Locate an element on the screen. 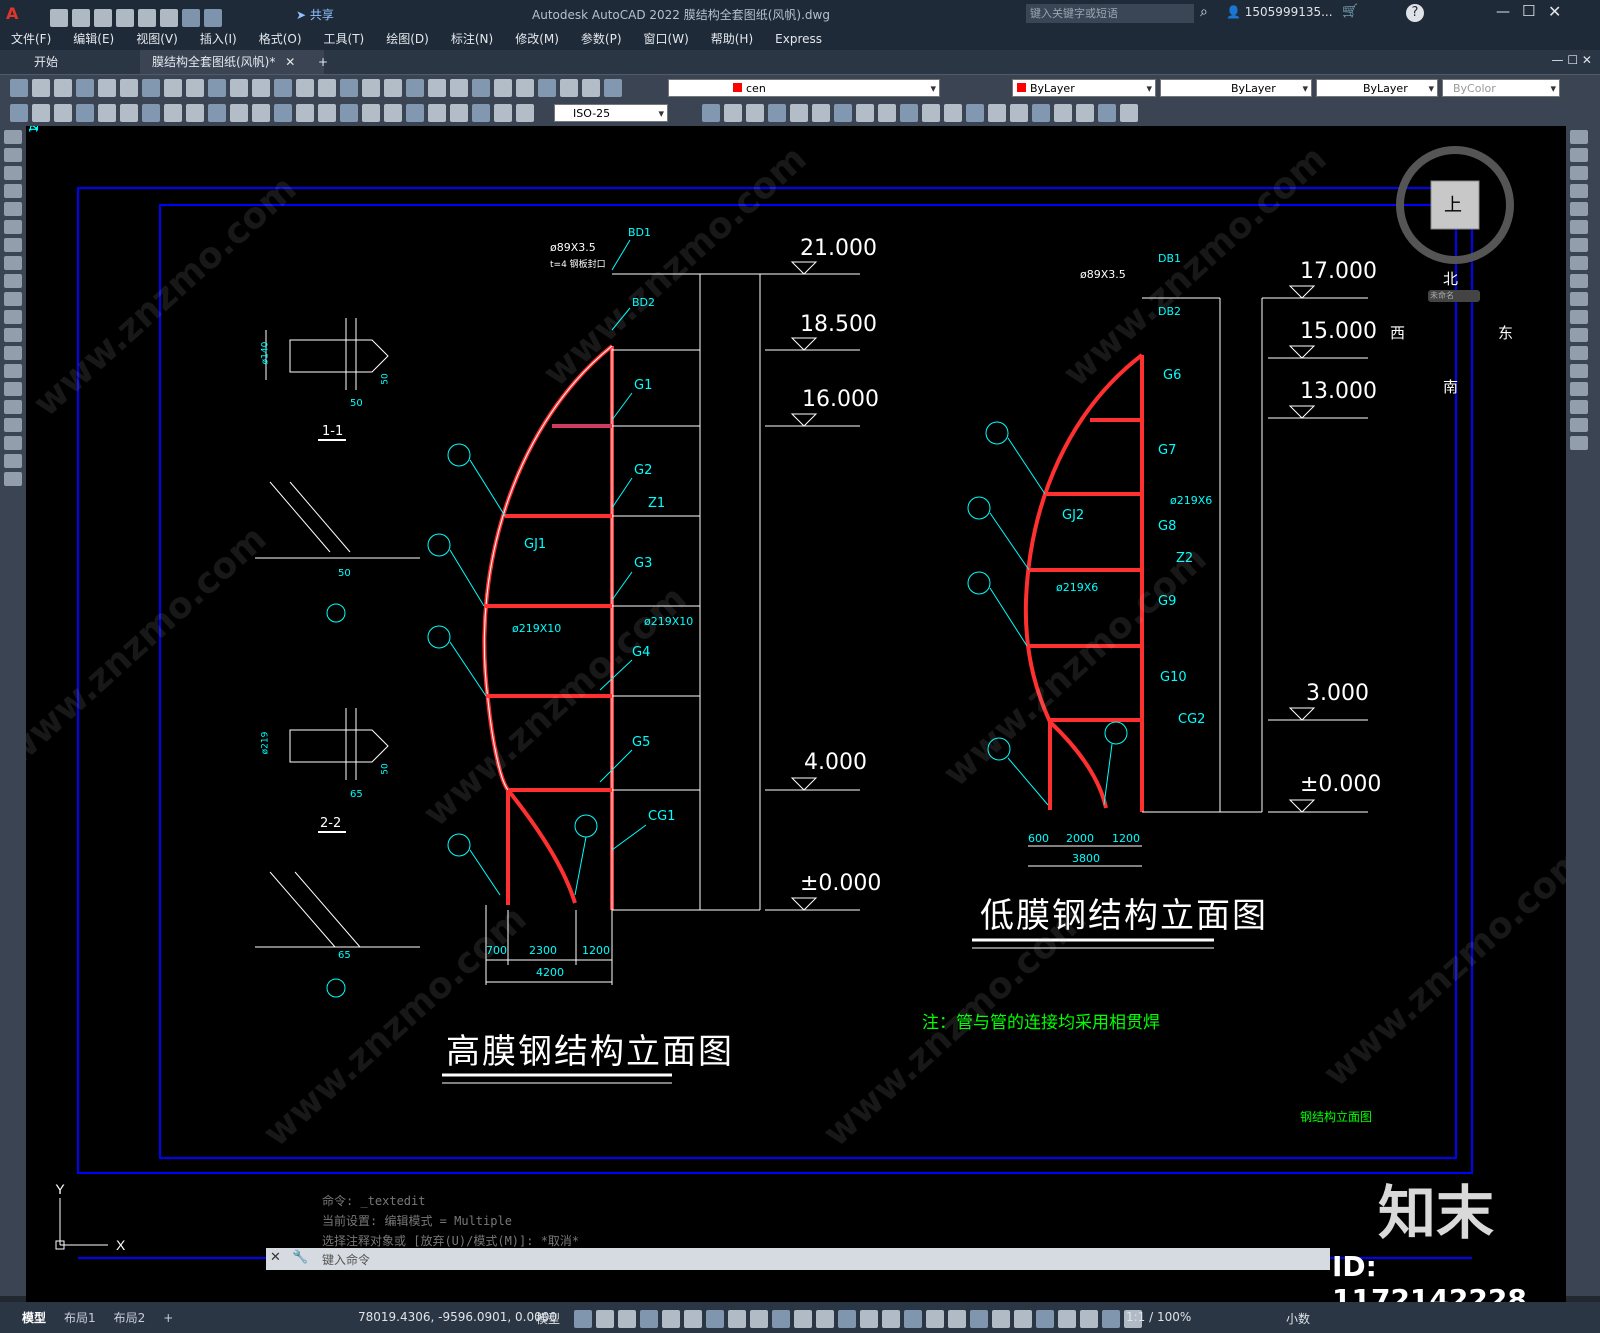 The width and height of the screenshot is (1600, 1333). tab-start: 开始 is located at coordinates (46, 62).